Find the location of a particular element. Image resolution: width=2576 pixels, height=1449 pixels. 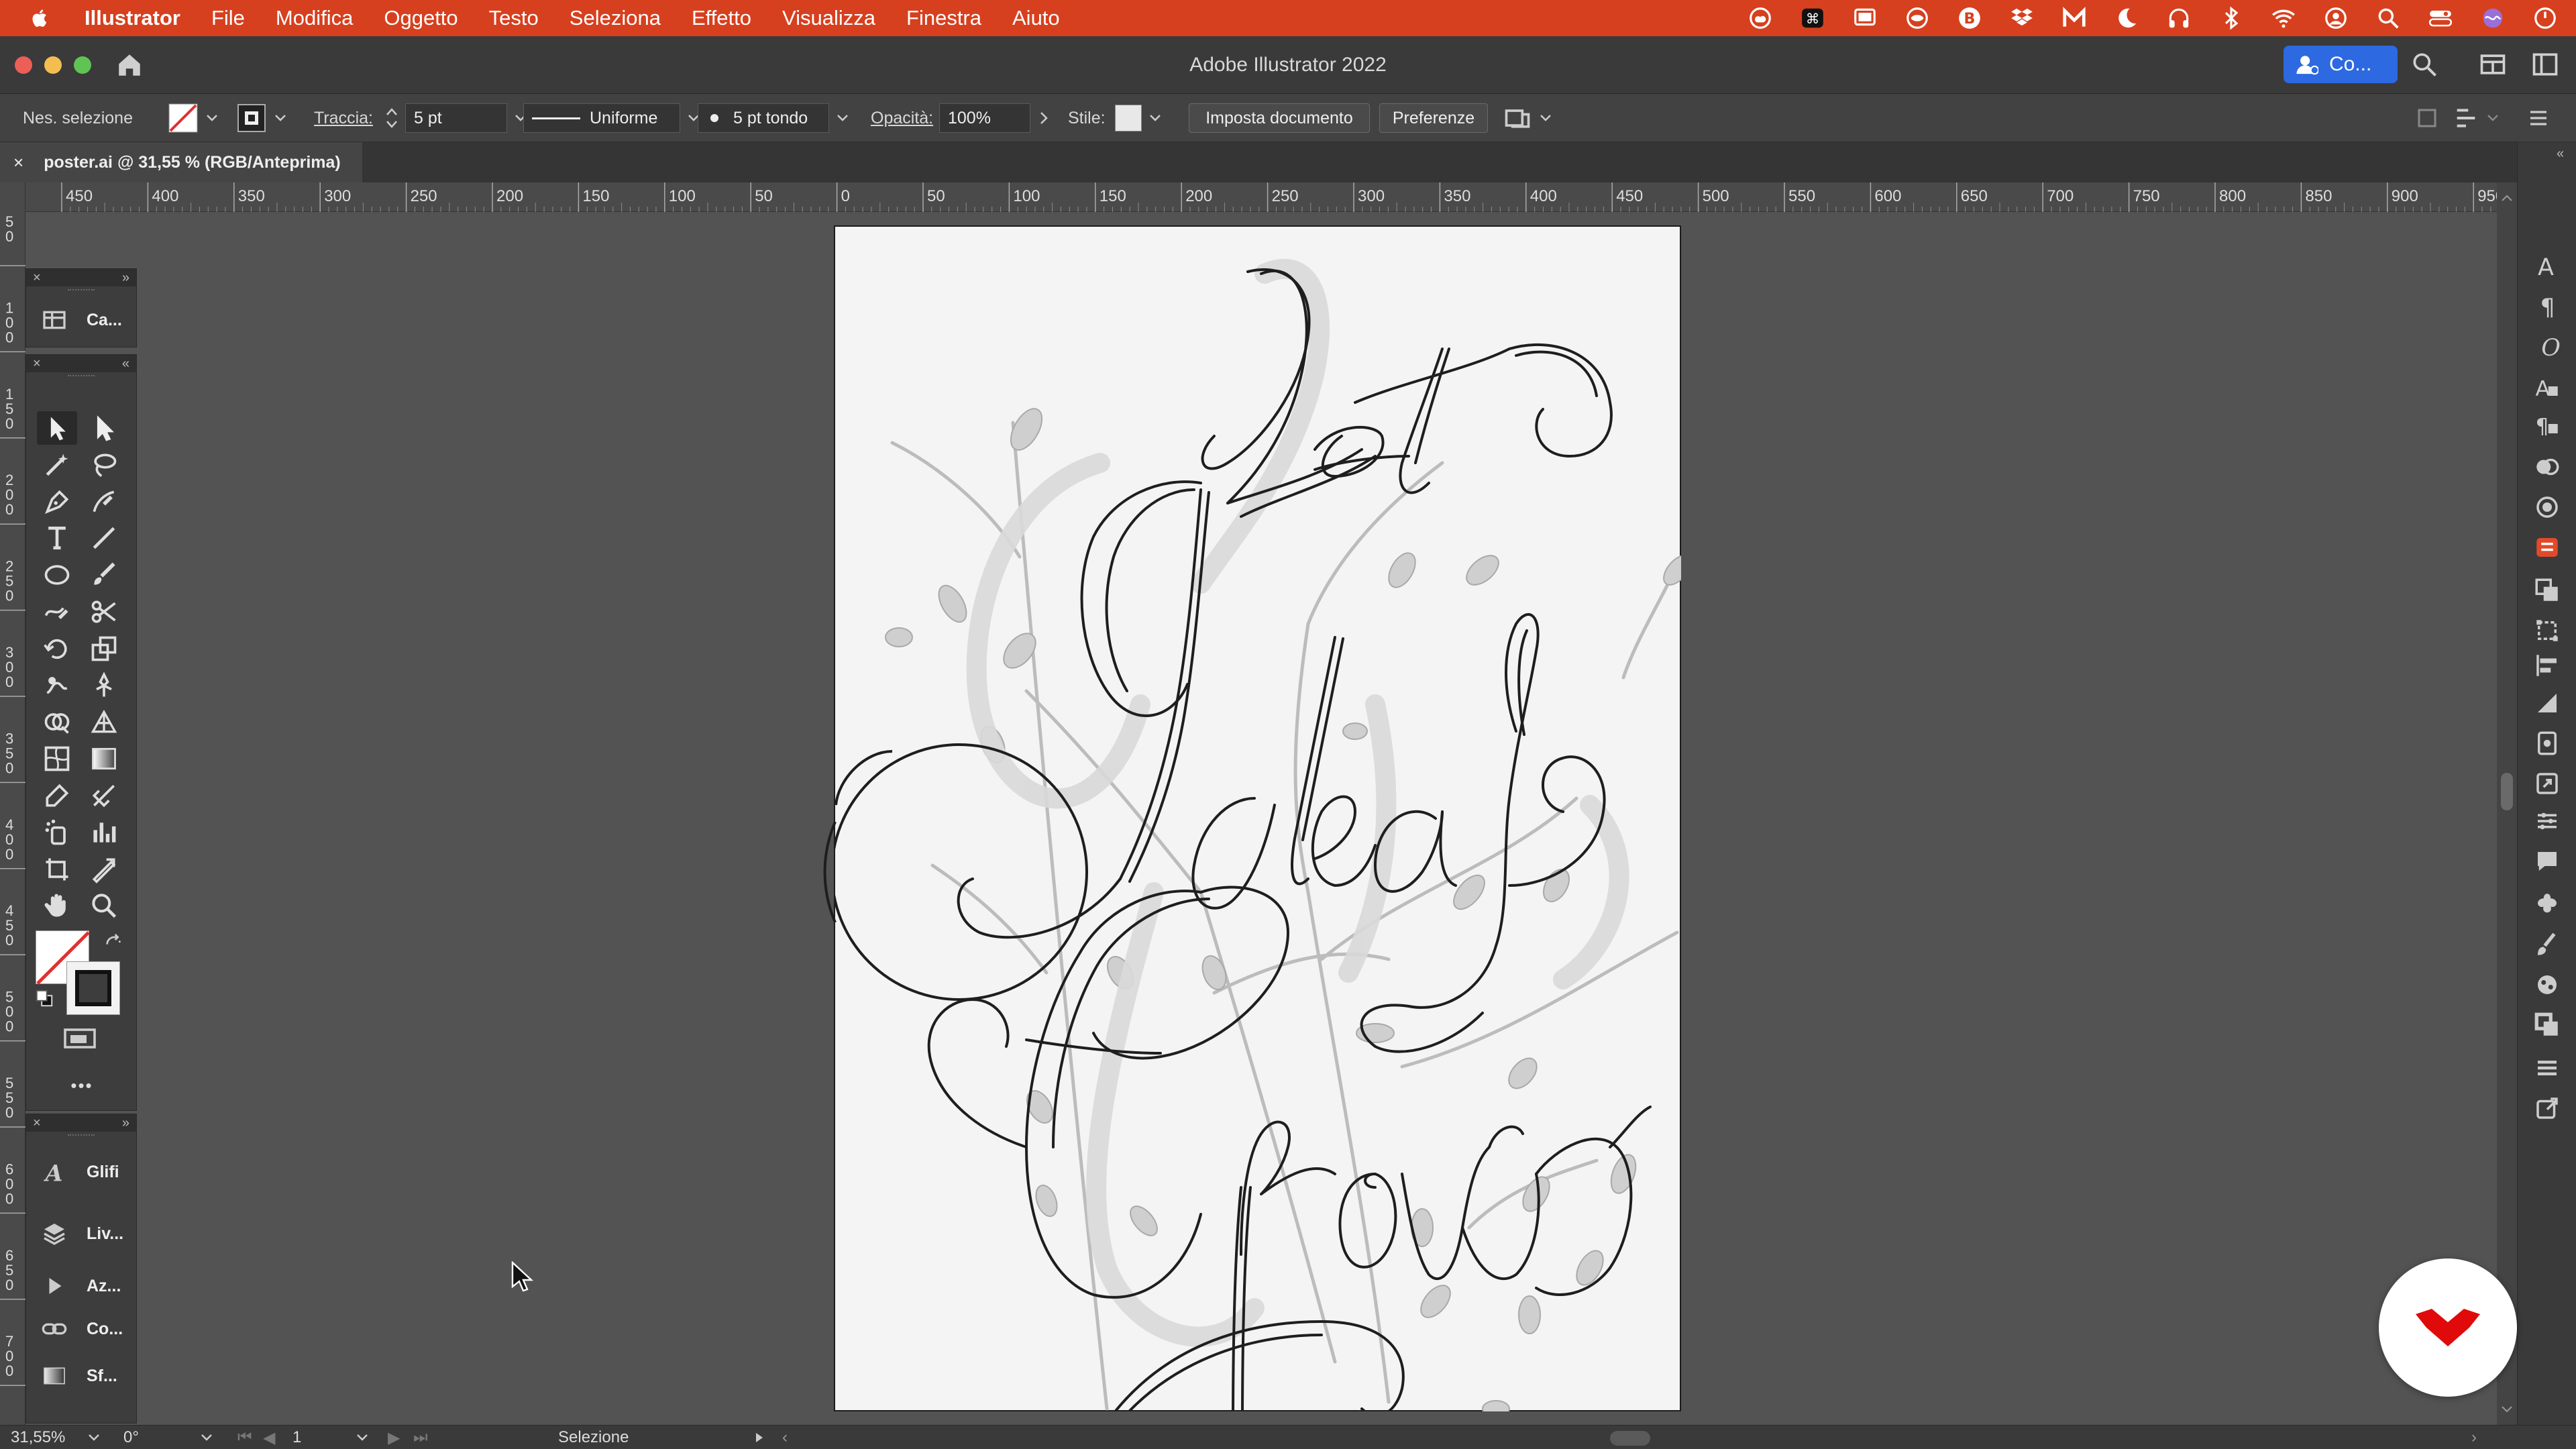

arrange-panels-icon is located at coordinates (2545, 64).